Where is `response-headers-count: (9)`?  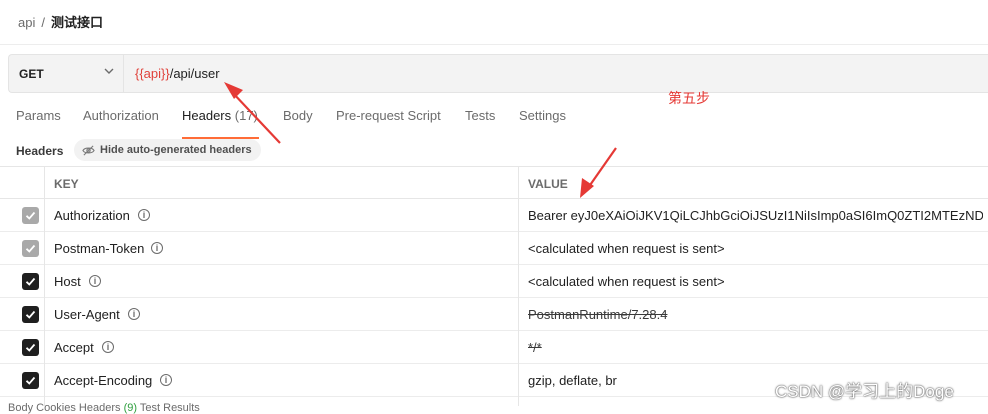 response-headers-count: (9) is located at coordinates (130, 408).